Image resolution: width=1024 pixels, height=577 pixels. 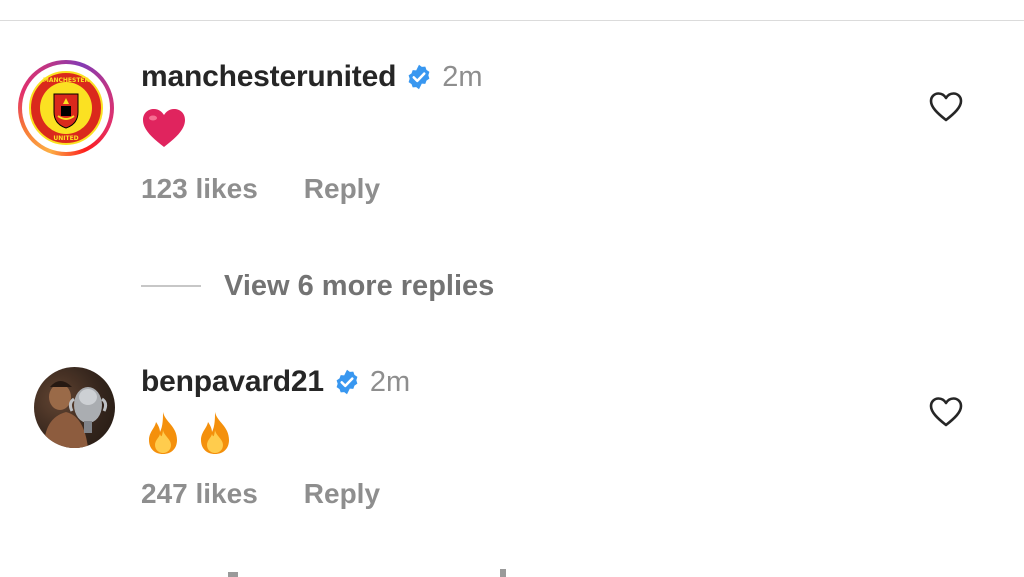 I want to click on profile-photo, so click(x=74, y=407).